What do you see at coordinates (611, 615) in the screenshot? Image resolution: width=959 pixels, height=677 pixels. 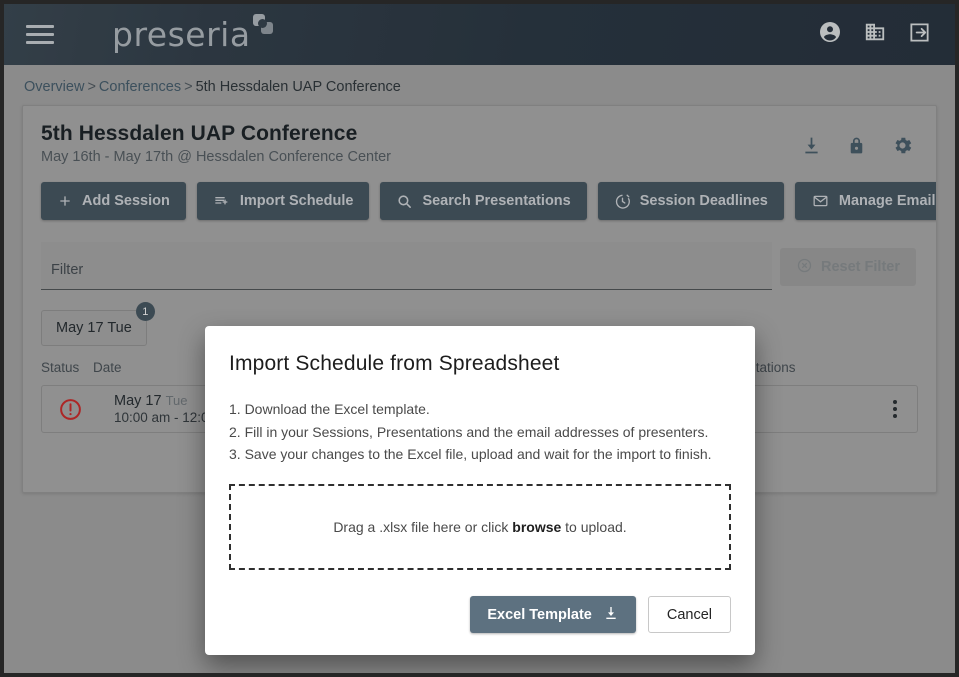 I see `download-icon` at bounding box center [611, 615].